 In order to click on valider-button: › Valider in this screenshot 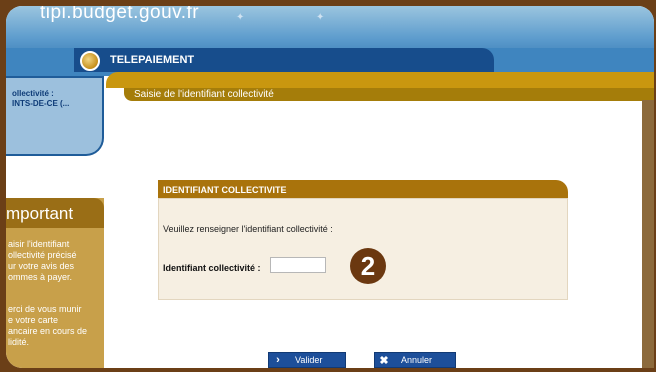, I will do `click(307, 360)`.